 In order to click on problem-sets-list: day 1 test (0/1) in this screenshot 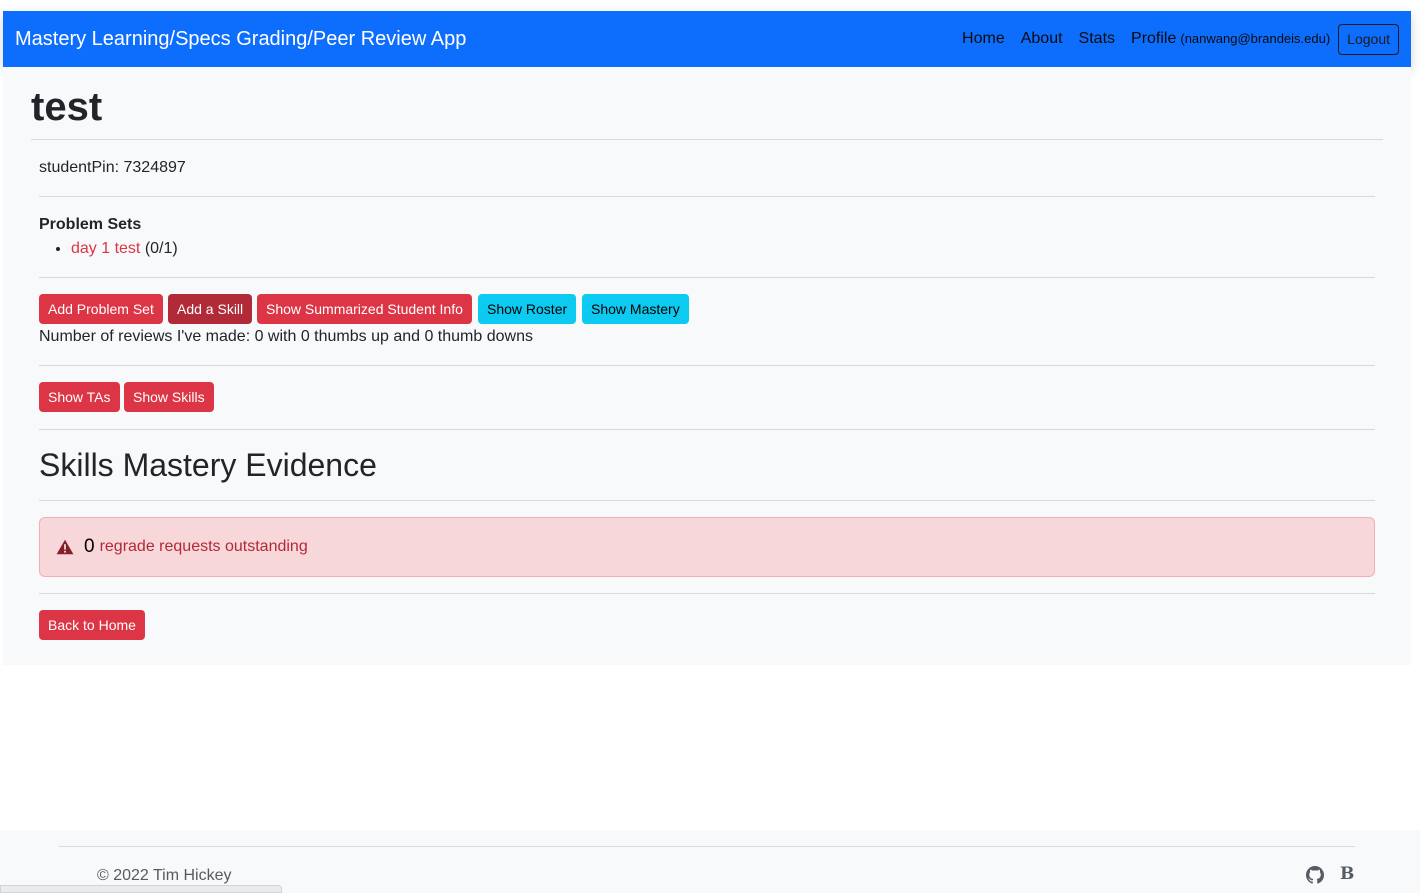, I will do `click(108, 249)`.